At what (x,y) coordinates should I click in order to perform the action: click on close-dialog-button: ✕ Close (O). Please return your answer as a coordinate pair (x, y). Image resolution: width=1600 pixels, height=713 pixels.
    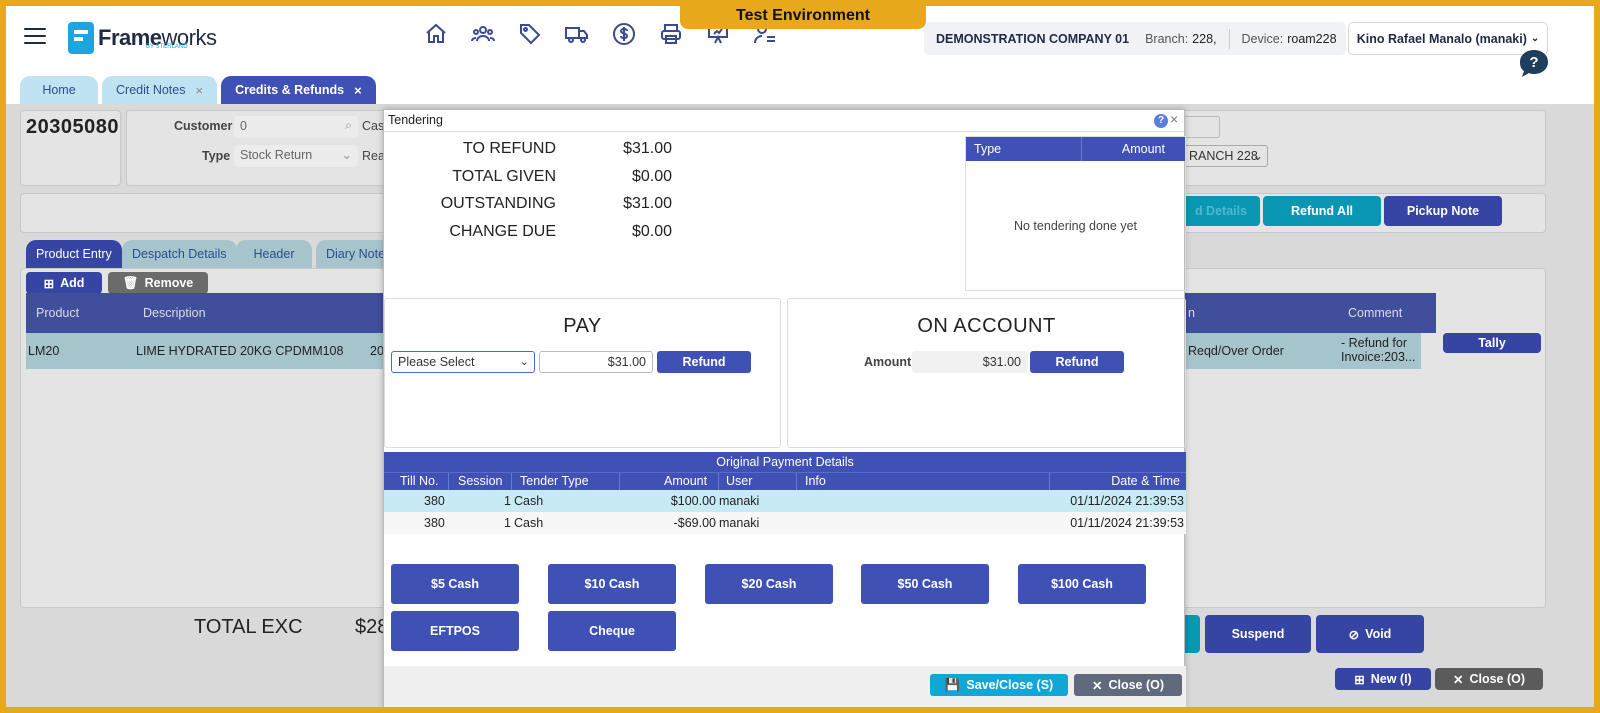
    Looking at the image, I should click on (1128, 685).